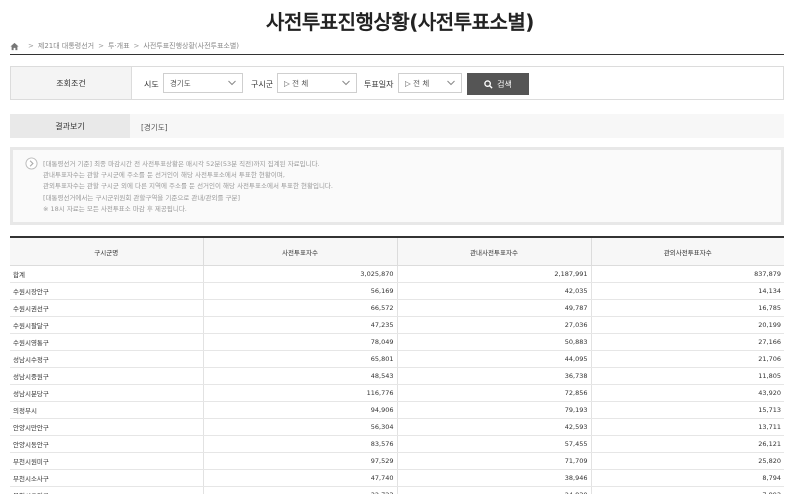 Image resolution: width=800 pixels, height=494 pixels. I want to click on column-header-early-voters: 사전투표자수, so click(300, 251).